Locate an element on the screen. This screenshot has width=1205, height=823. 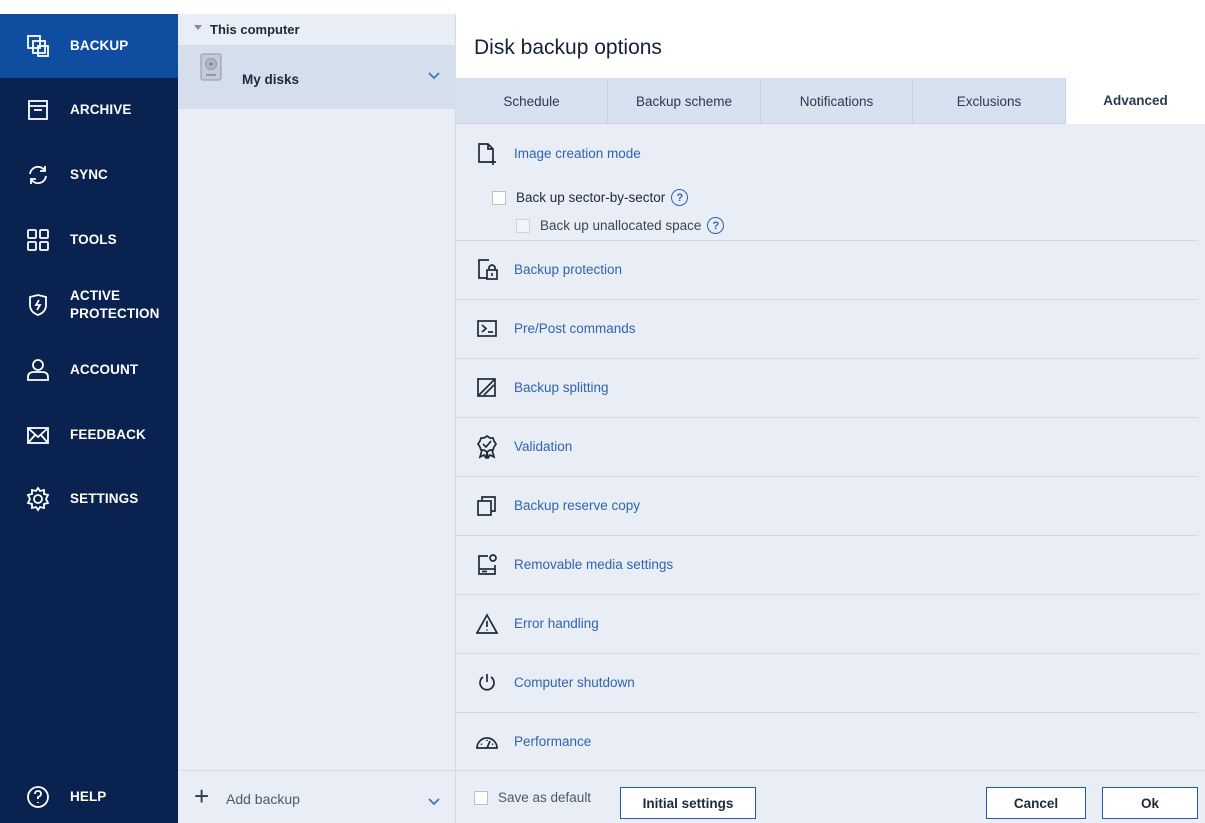
section-header: Pre/Post commands is located at coordinates (827, 329).